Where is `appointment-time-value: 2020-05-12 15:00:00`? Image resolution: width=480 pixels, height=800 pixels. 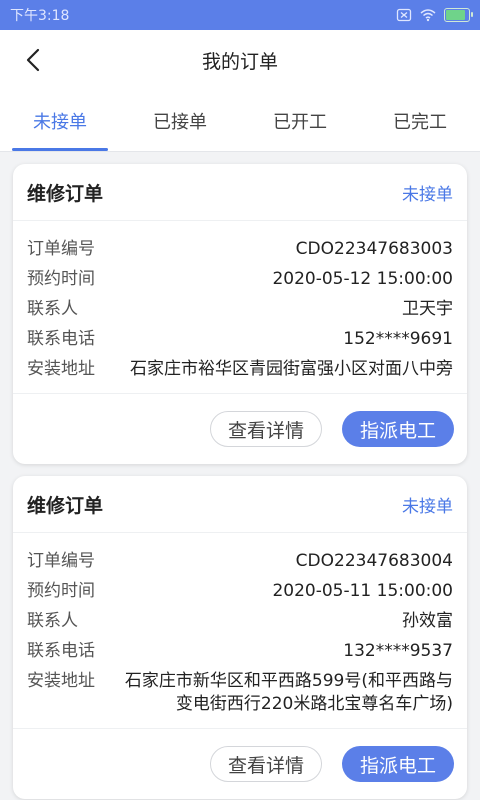
appointment-time-value: 2020-05-12 15:00:00 is located at coordinates (362, 279).